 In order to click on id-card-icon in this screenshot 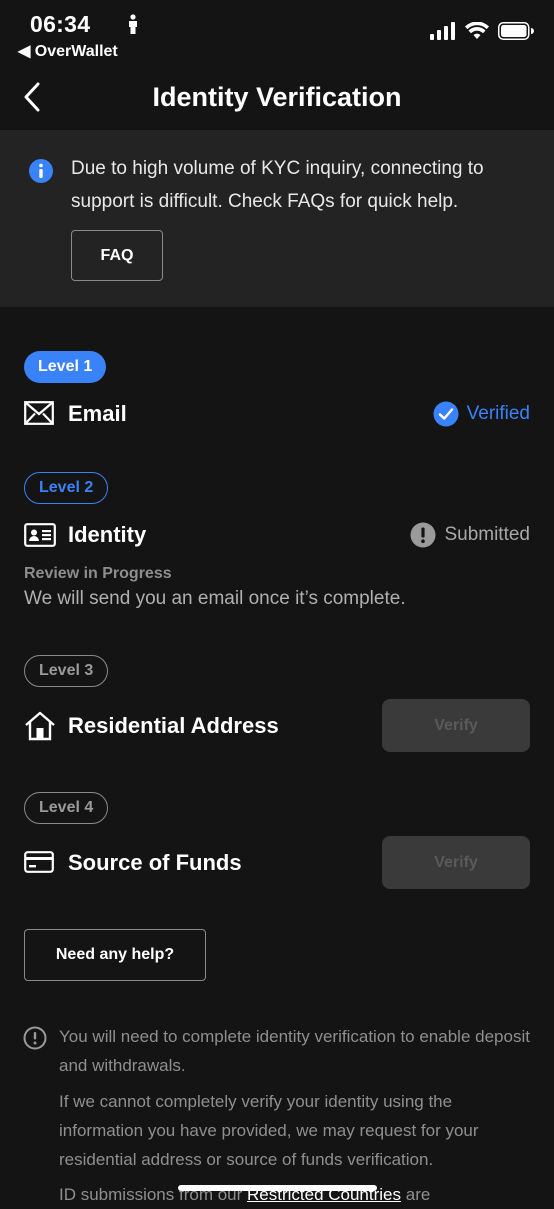, I will do `click(40, 535)`.